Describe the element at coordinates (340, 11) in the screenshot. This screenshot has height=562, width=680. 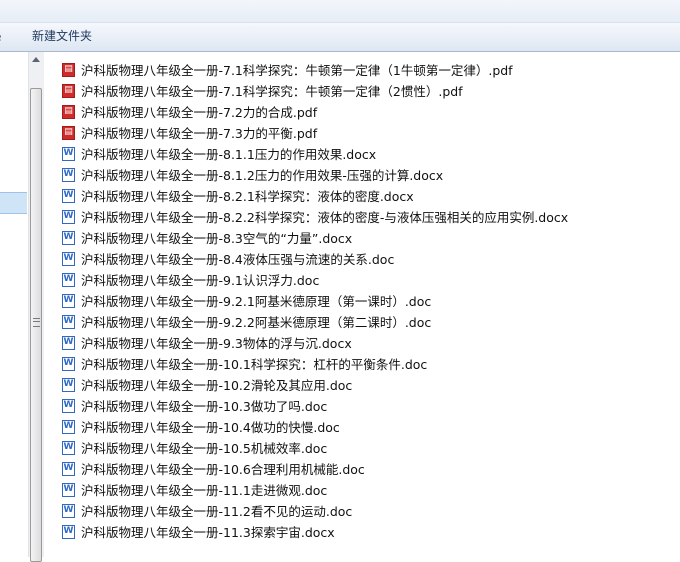
I see `window-top-strip` at that location.